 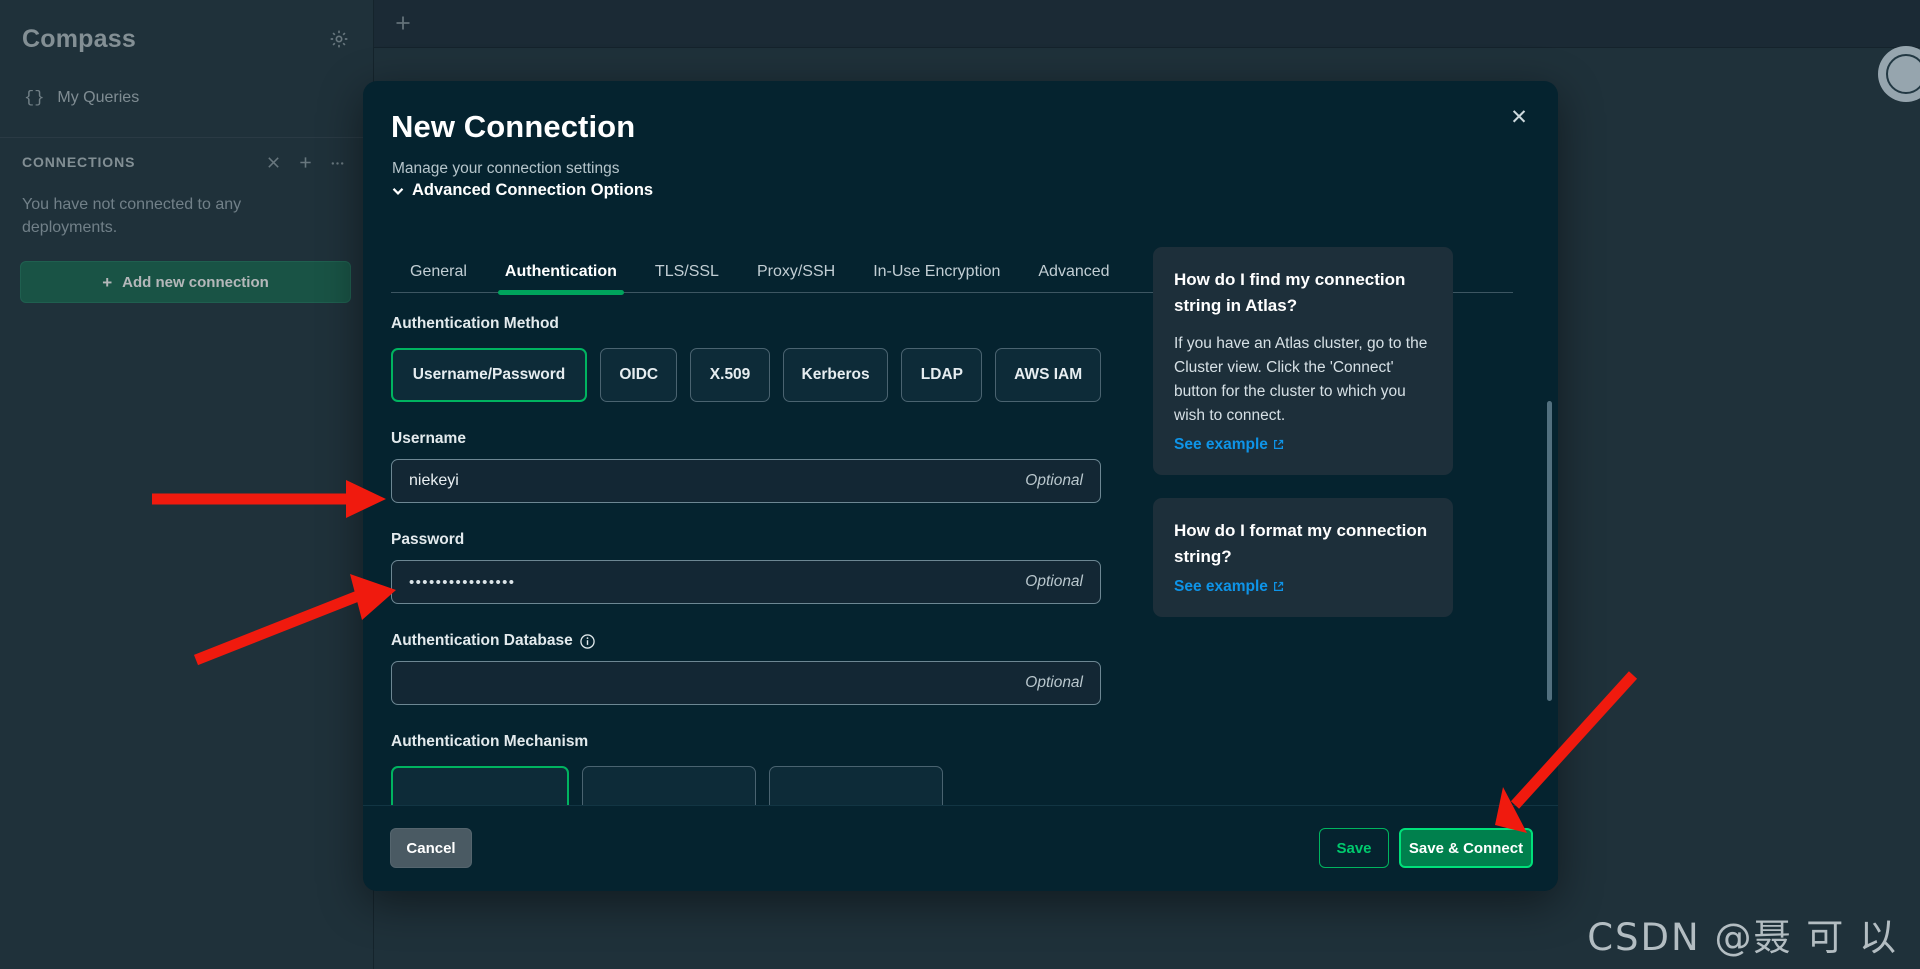 What do you see at coordinates (513, 126) in the screenshot?
I see `modal-title: New Connection` at bounding box center [513, 126].